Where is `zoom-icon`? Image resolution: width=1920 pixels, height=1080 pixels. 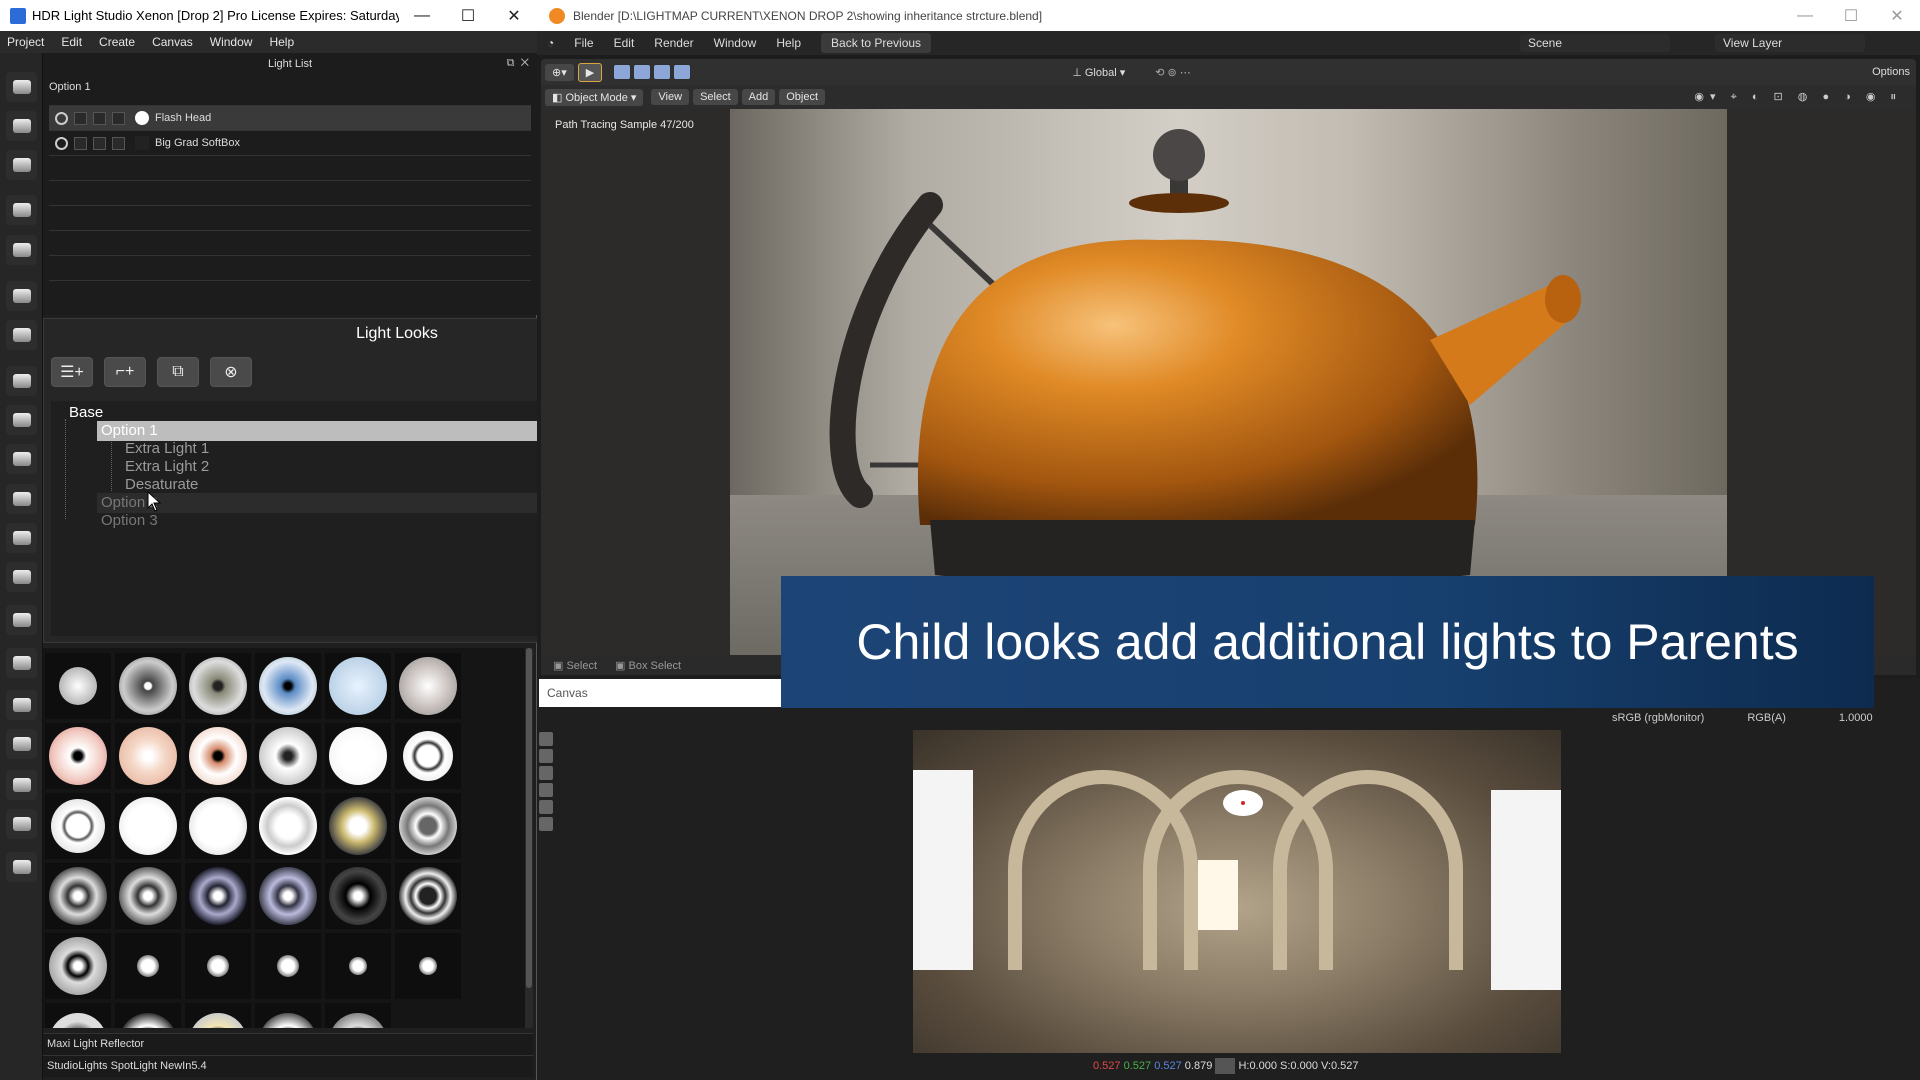 zoom-icon is located at coordinates (546, 790).